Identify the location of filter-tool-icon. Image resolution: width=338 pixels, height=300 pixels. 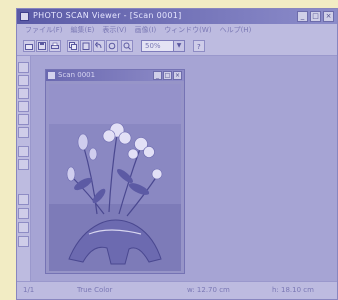
(23, 227).